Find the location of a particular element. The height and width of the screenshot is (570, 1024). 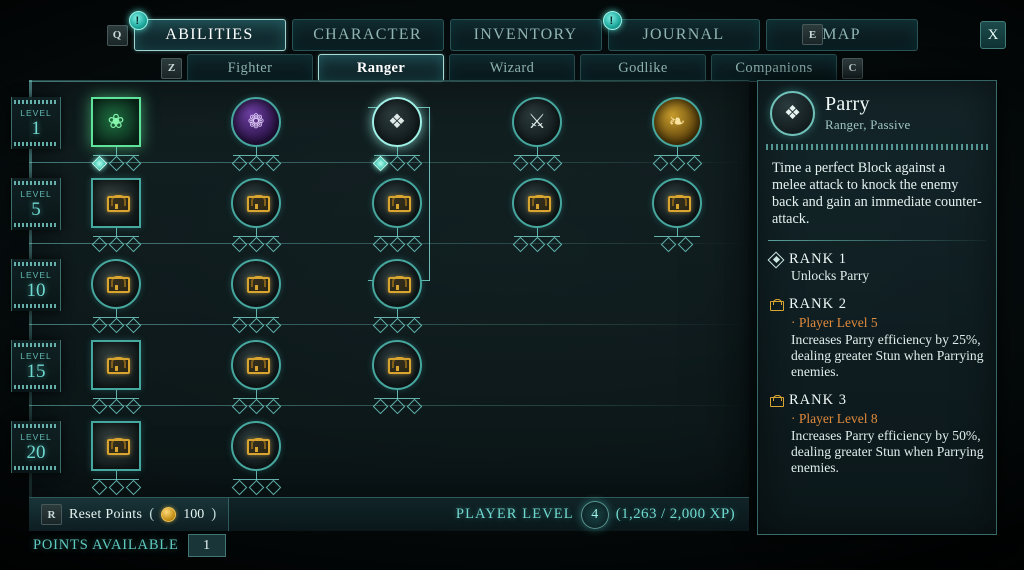

class-tab-companions: Companions is located at coordinates (774, 68).